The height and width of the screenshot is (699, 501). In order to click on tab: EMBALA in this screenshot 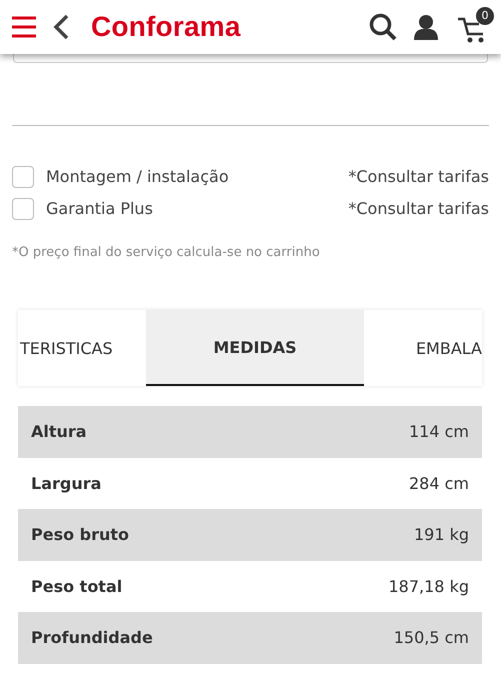, I will do `click(423, 348)`.